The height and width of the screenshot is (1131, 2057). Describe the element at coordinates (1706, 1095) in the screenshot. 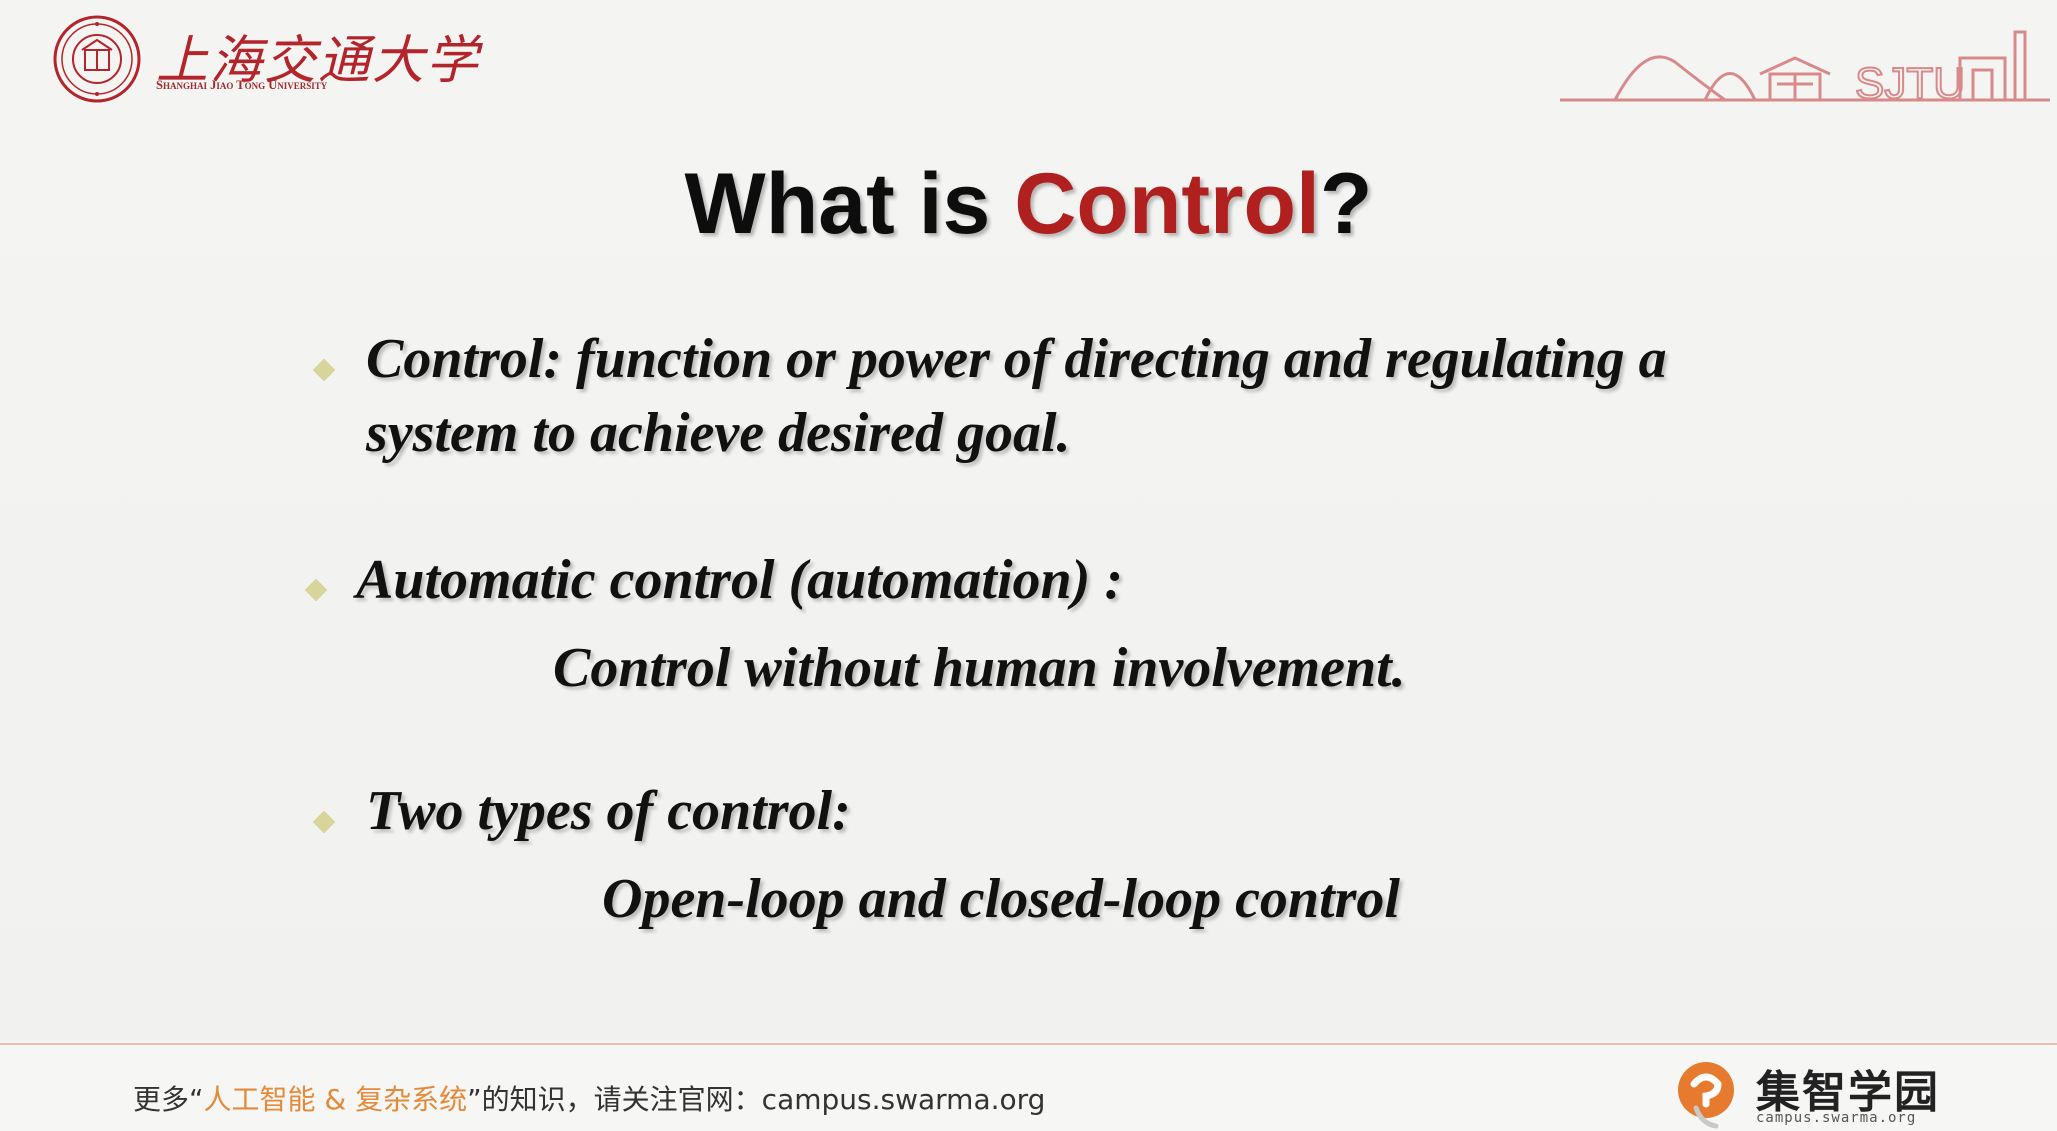

I see `swarma-logo-icon` at that location.